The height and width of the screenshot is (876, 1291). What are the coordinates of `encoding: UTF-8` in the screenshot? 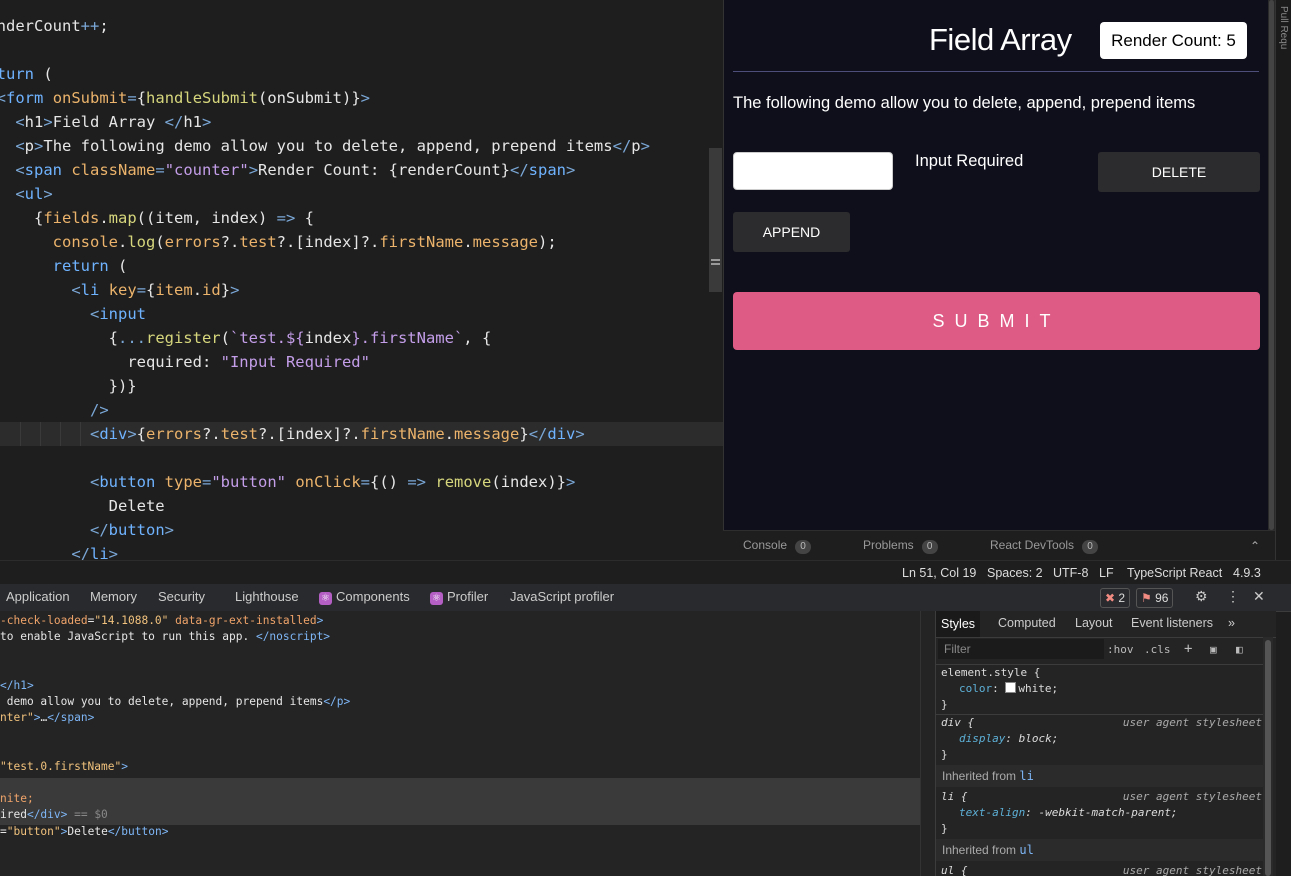 It's located at (1070, 573).